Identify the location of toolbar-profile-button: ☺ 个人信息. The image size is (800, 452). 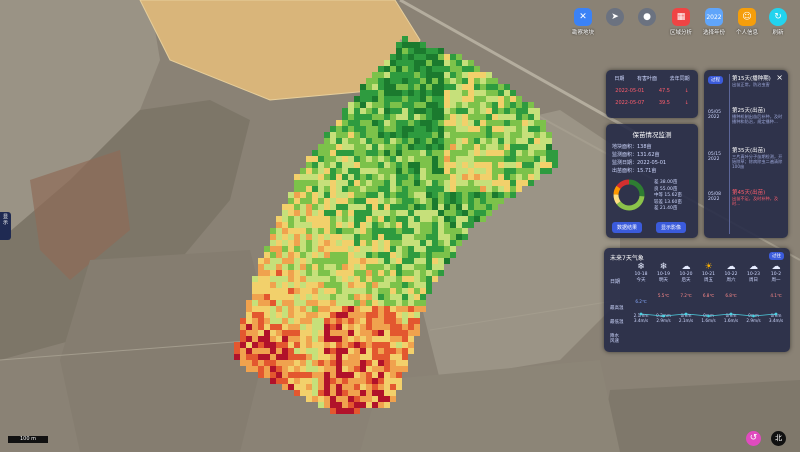
(747, 22).